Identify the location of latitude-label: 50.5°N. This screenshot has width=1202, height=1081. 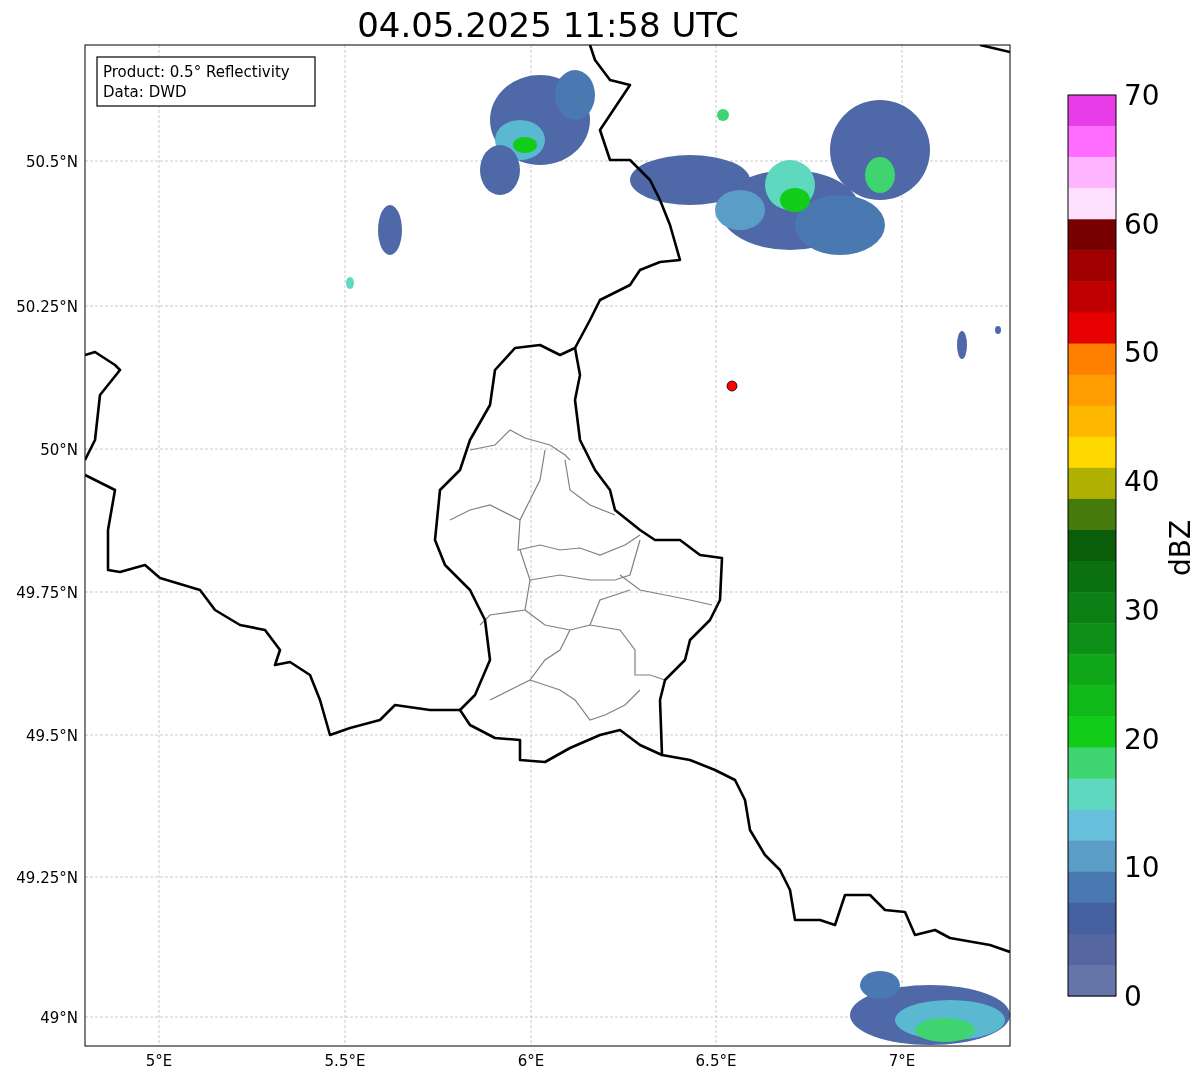
(51, 162).